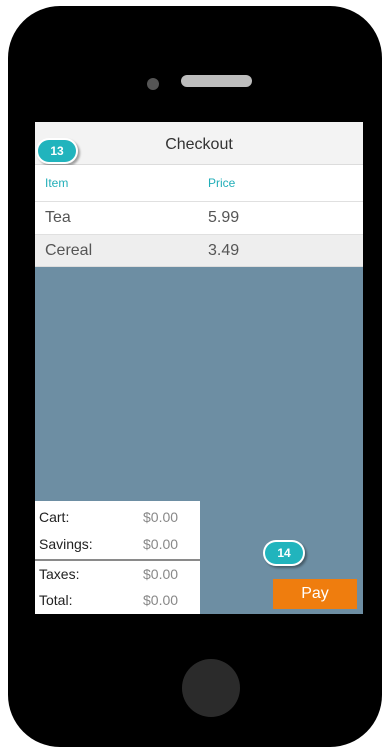 The height and width of the screenshot is (749, 382). Describe the element at coordinates (54, 517) in the screenshot. I see `summary-label: Cart:` at that location.